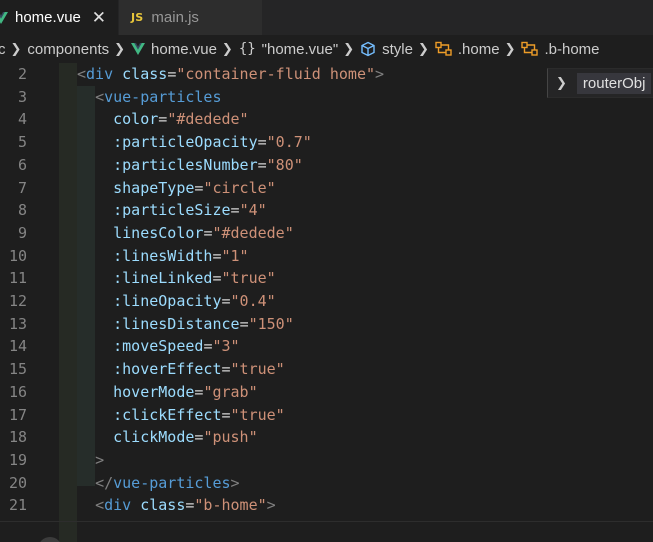  I want to click on code-line: :particleOpacity="0.7", so click(194, 142).